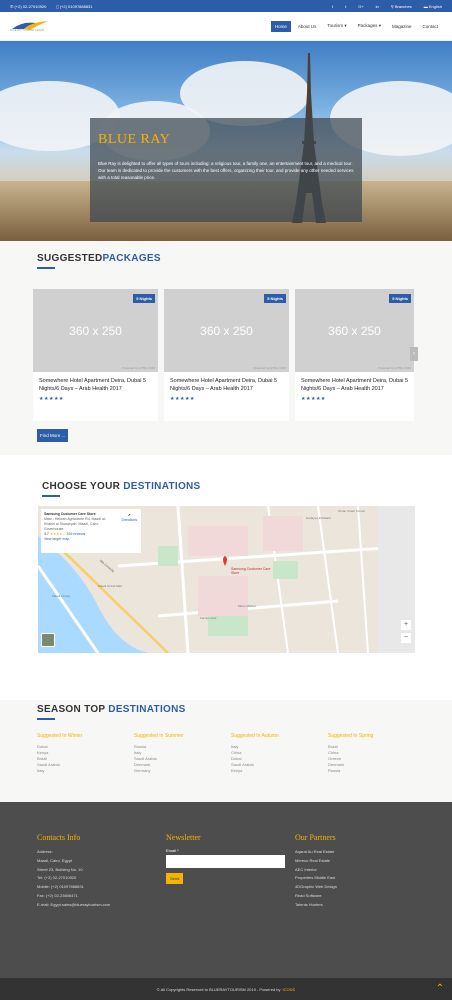 The width and height of the screenshot is (452, 1000). What do you see at coordinates (110, 586) in the screenshot?
I see `map-label: Maadi Grand Mall` at bounding box center [110, 586].